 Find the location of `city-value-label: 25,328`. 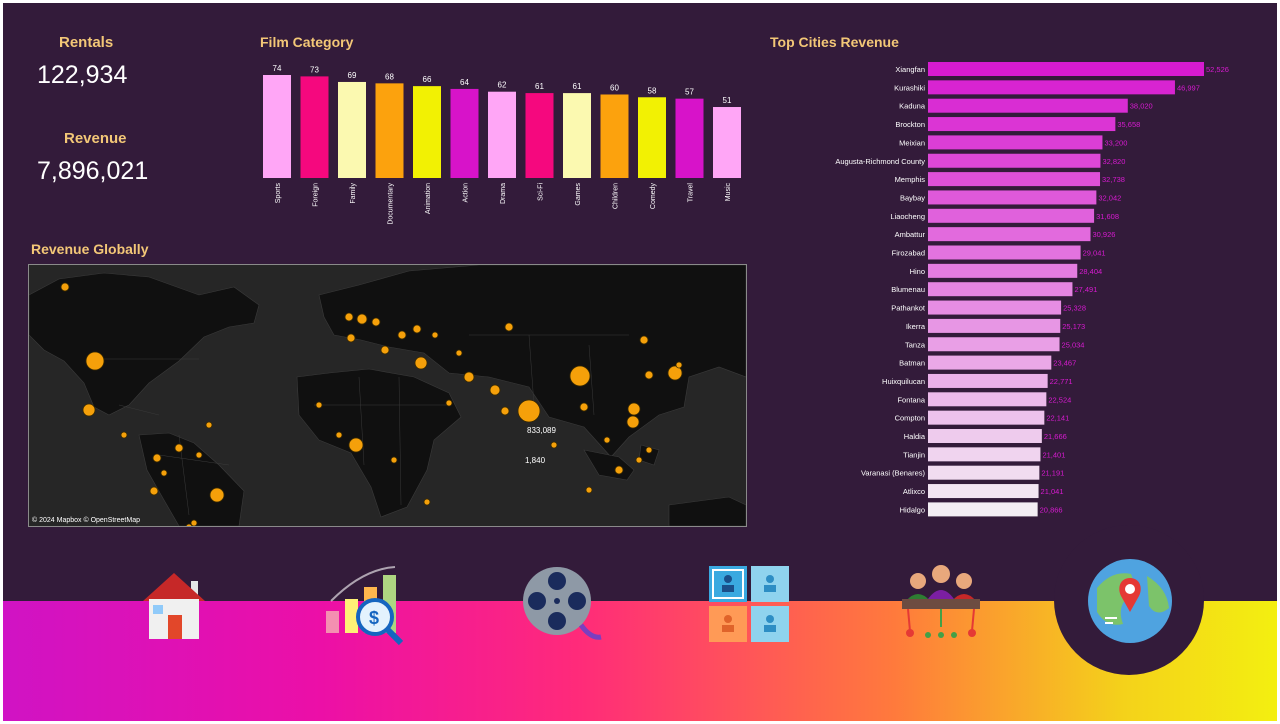

city-value-label: 25,328 is located at coordinates (1074, 308).